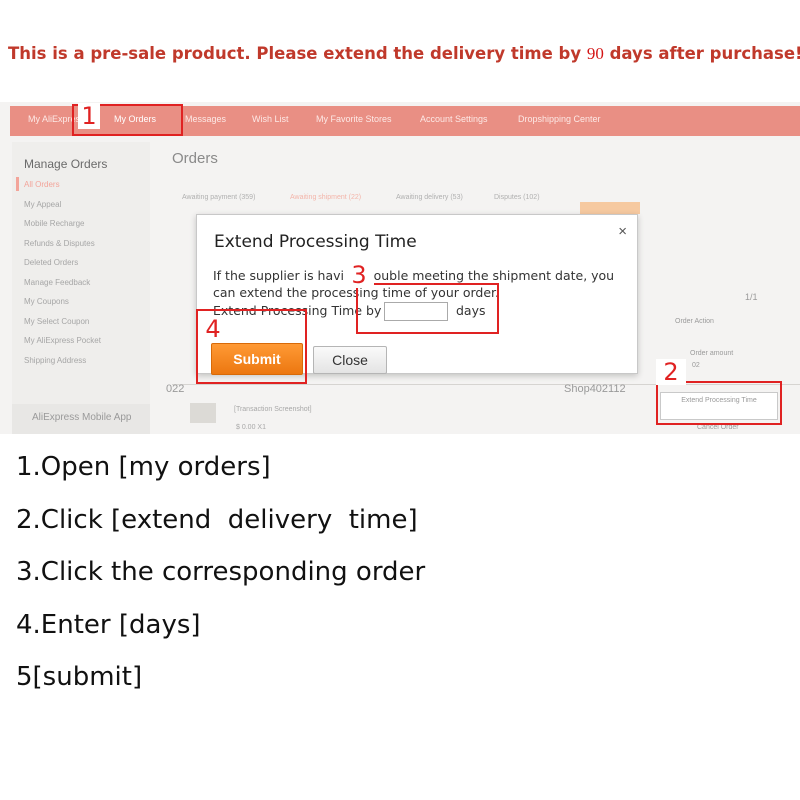 The width and height of the screenshot is (800, 800). What do you see at coordinates (55, 360) in the screenshot?
I see `sidebar-item-shipping-address: Shipping Address` at bounding box center [55, 360].